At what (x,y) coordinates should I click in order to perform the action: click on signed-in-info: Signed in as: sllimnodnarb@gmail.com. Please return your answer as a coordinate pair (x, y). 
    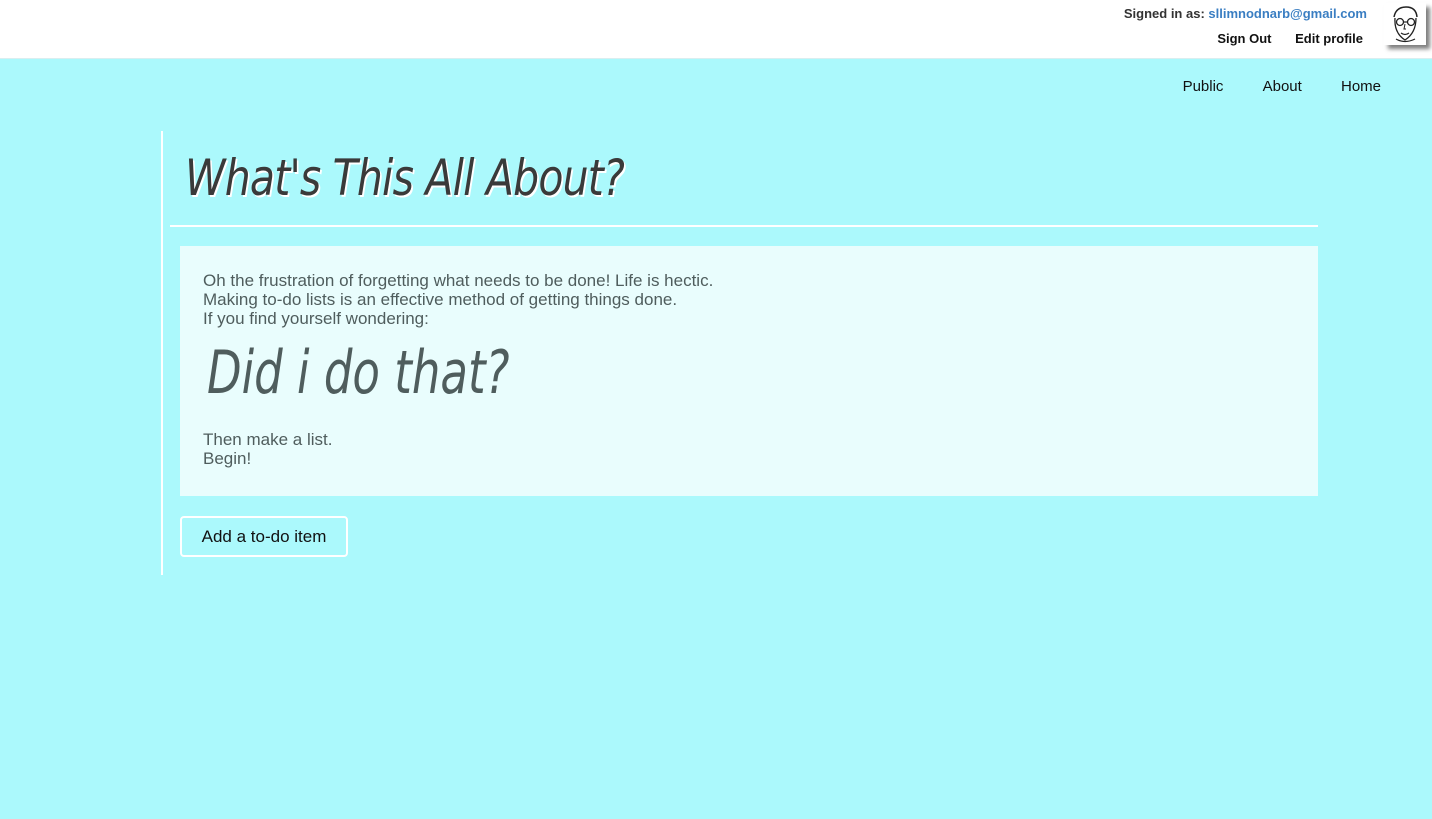
    Looking at the image, I should click on (1245, 13).